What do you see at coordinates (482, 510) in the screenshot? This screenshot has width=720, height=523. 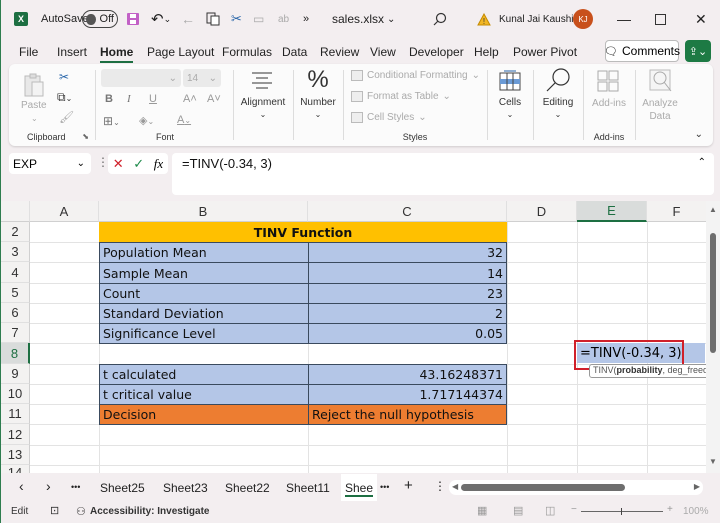 I see `normal-view-icon: ▦` at bounding box center [482, 510].